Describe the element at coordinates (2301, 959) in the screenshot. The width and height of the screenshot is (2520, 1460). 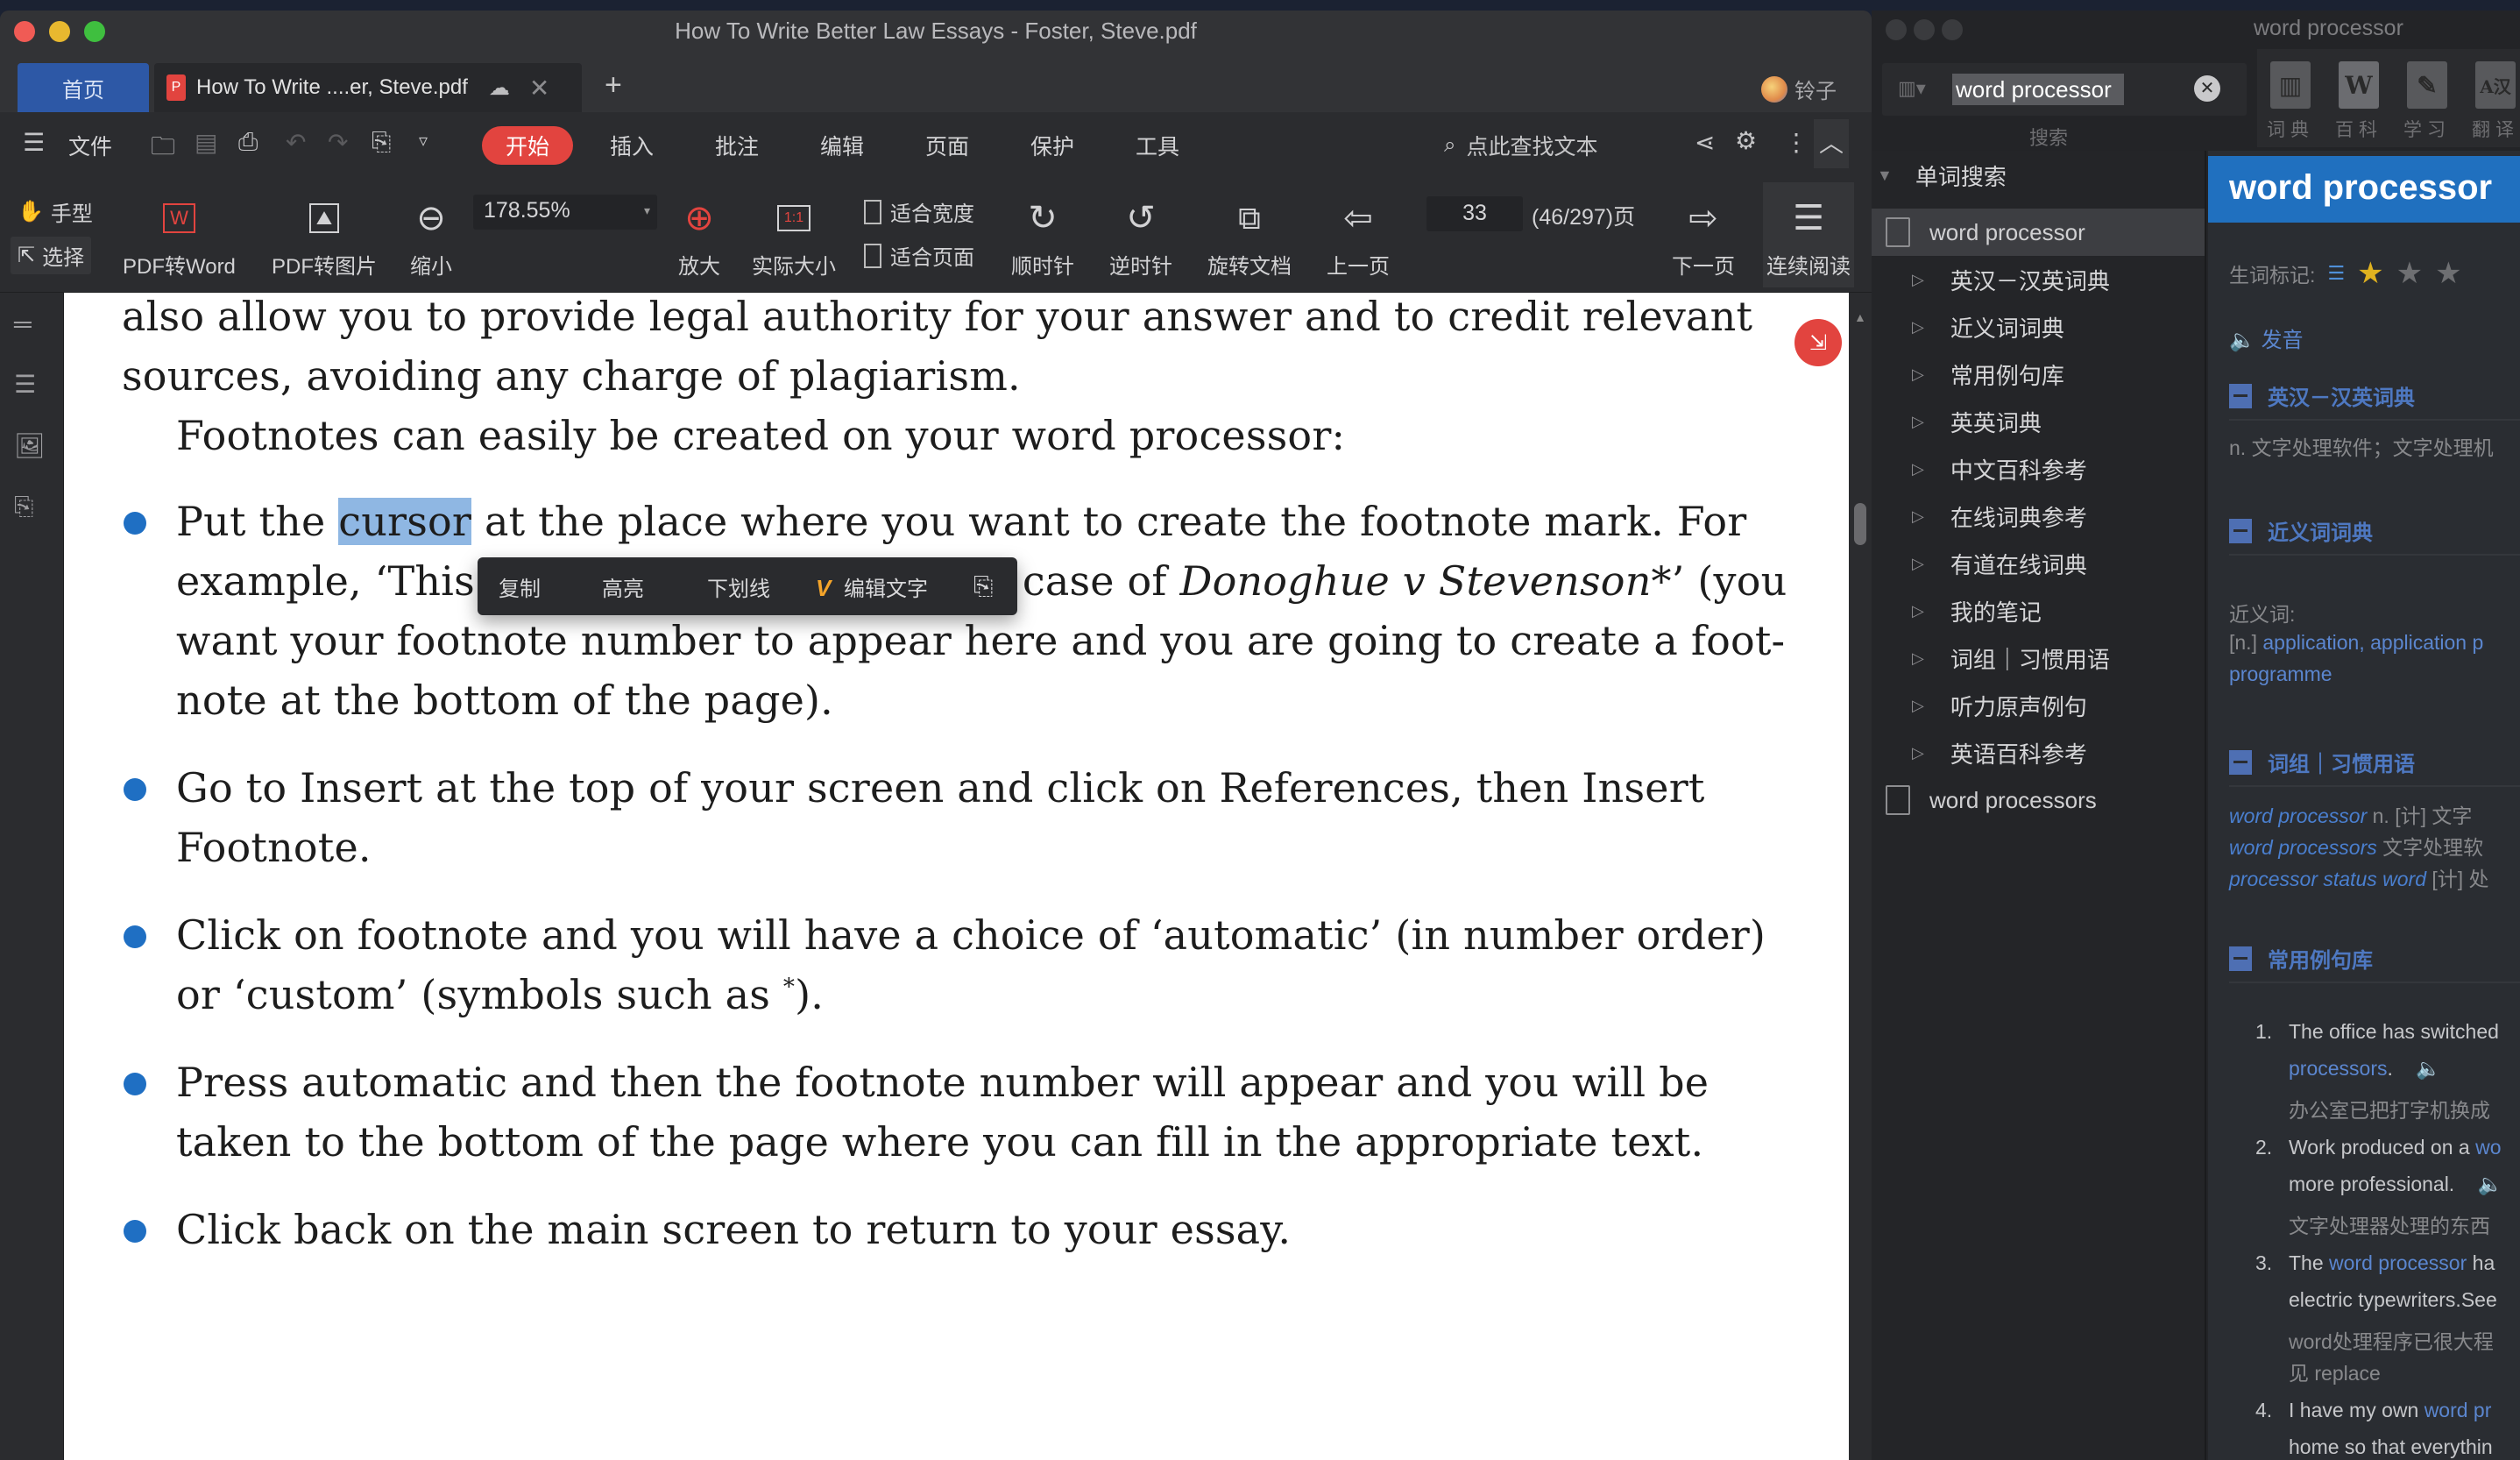
I see `section-header-examples: 常用例句库` at that location.